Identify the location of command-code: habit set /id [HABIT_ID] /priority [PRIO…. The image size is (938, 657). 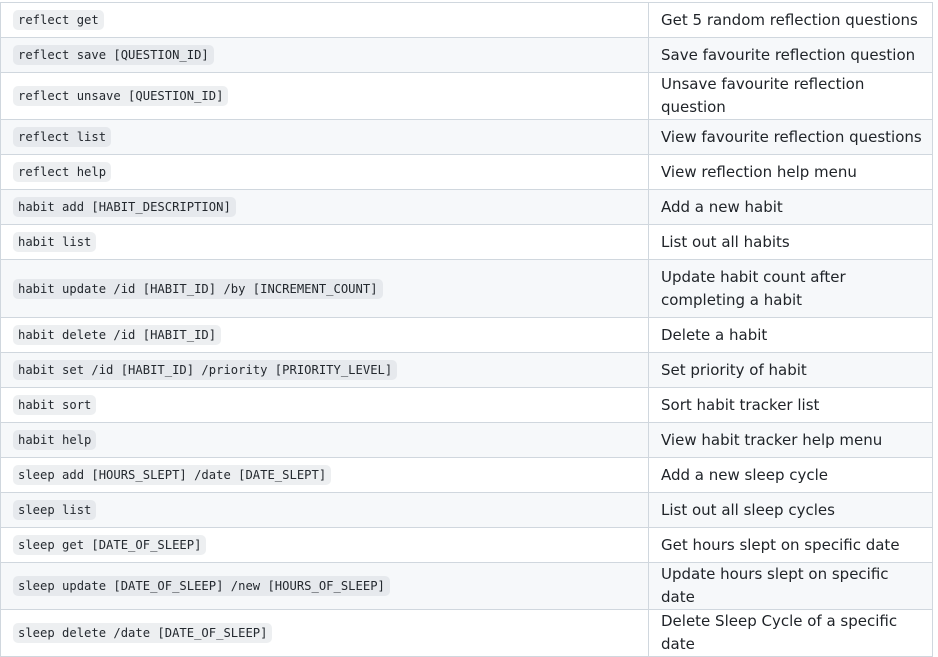
(205, 370).